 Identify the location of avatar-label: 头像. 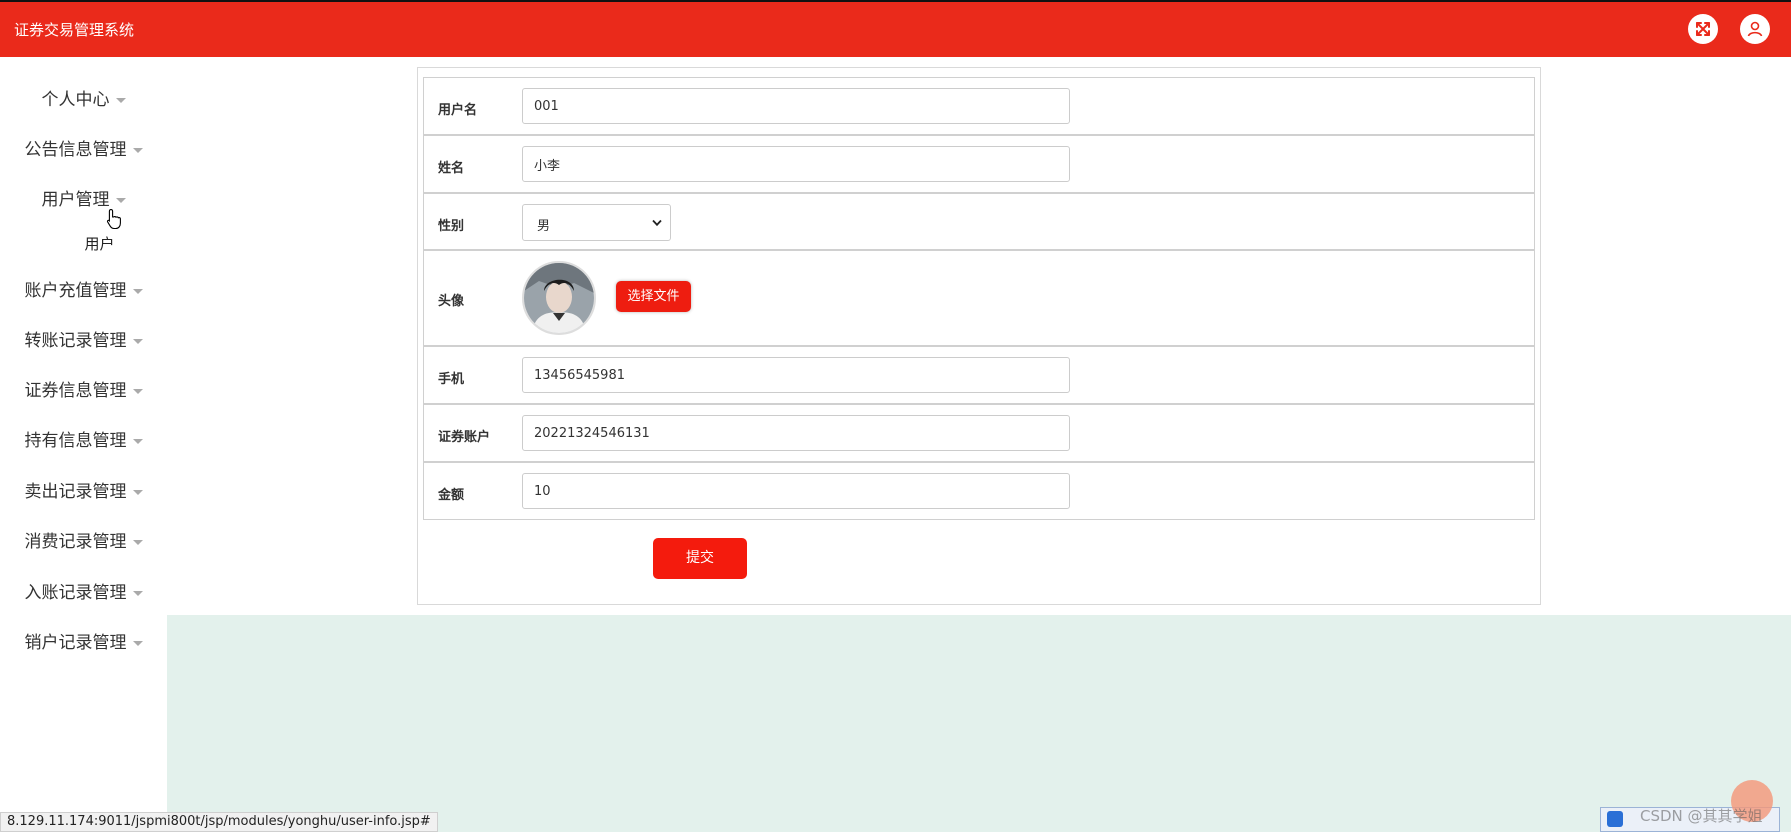
(451, 301).